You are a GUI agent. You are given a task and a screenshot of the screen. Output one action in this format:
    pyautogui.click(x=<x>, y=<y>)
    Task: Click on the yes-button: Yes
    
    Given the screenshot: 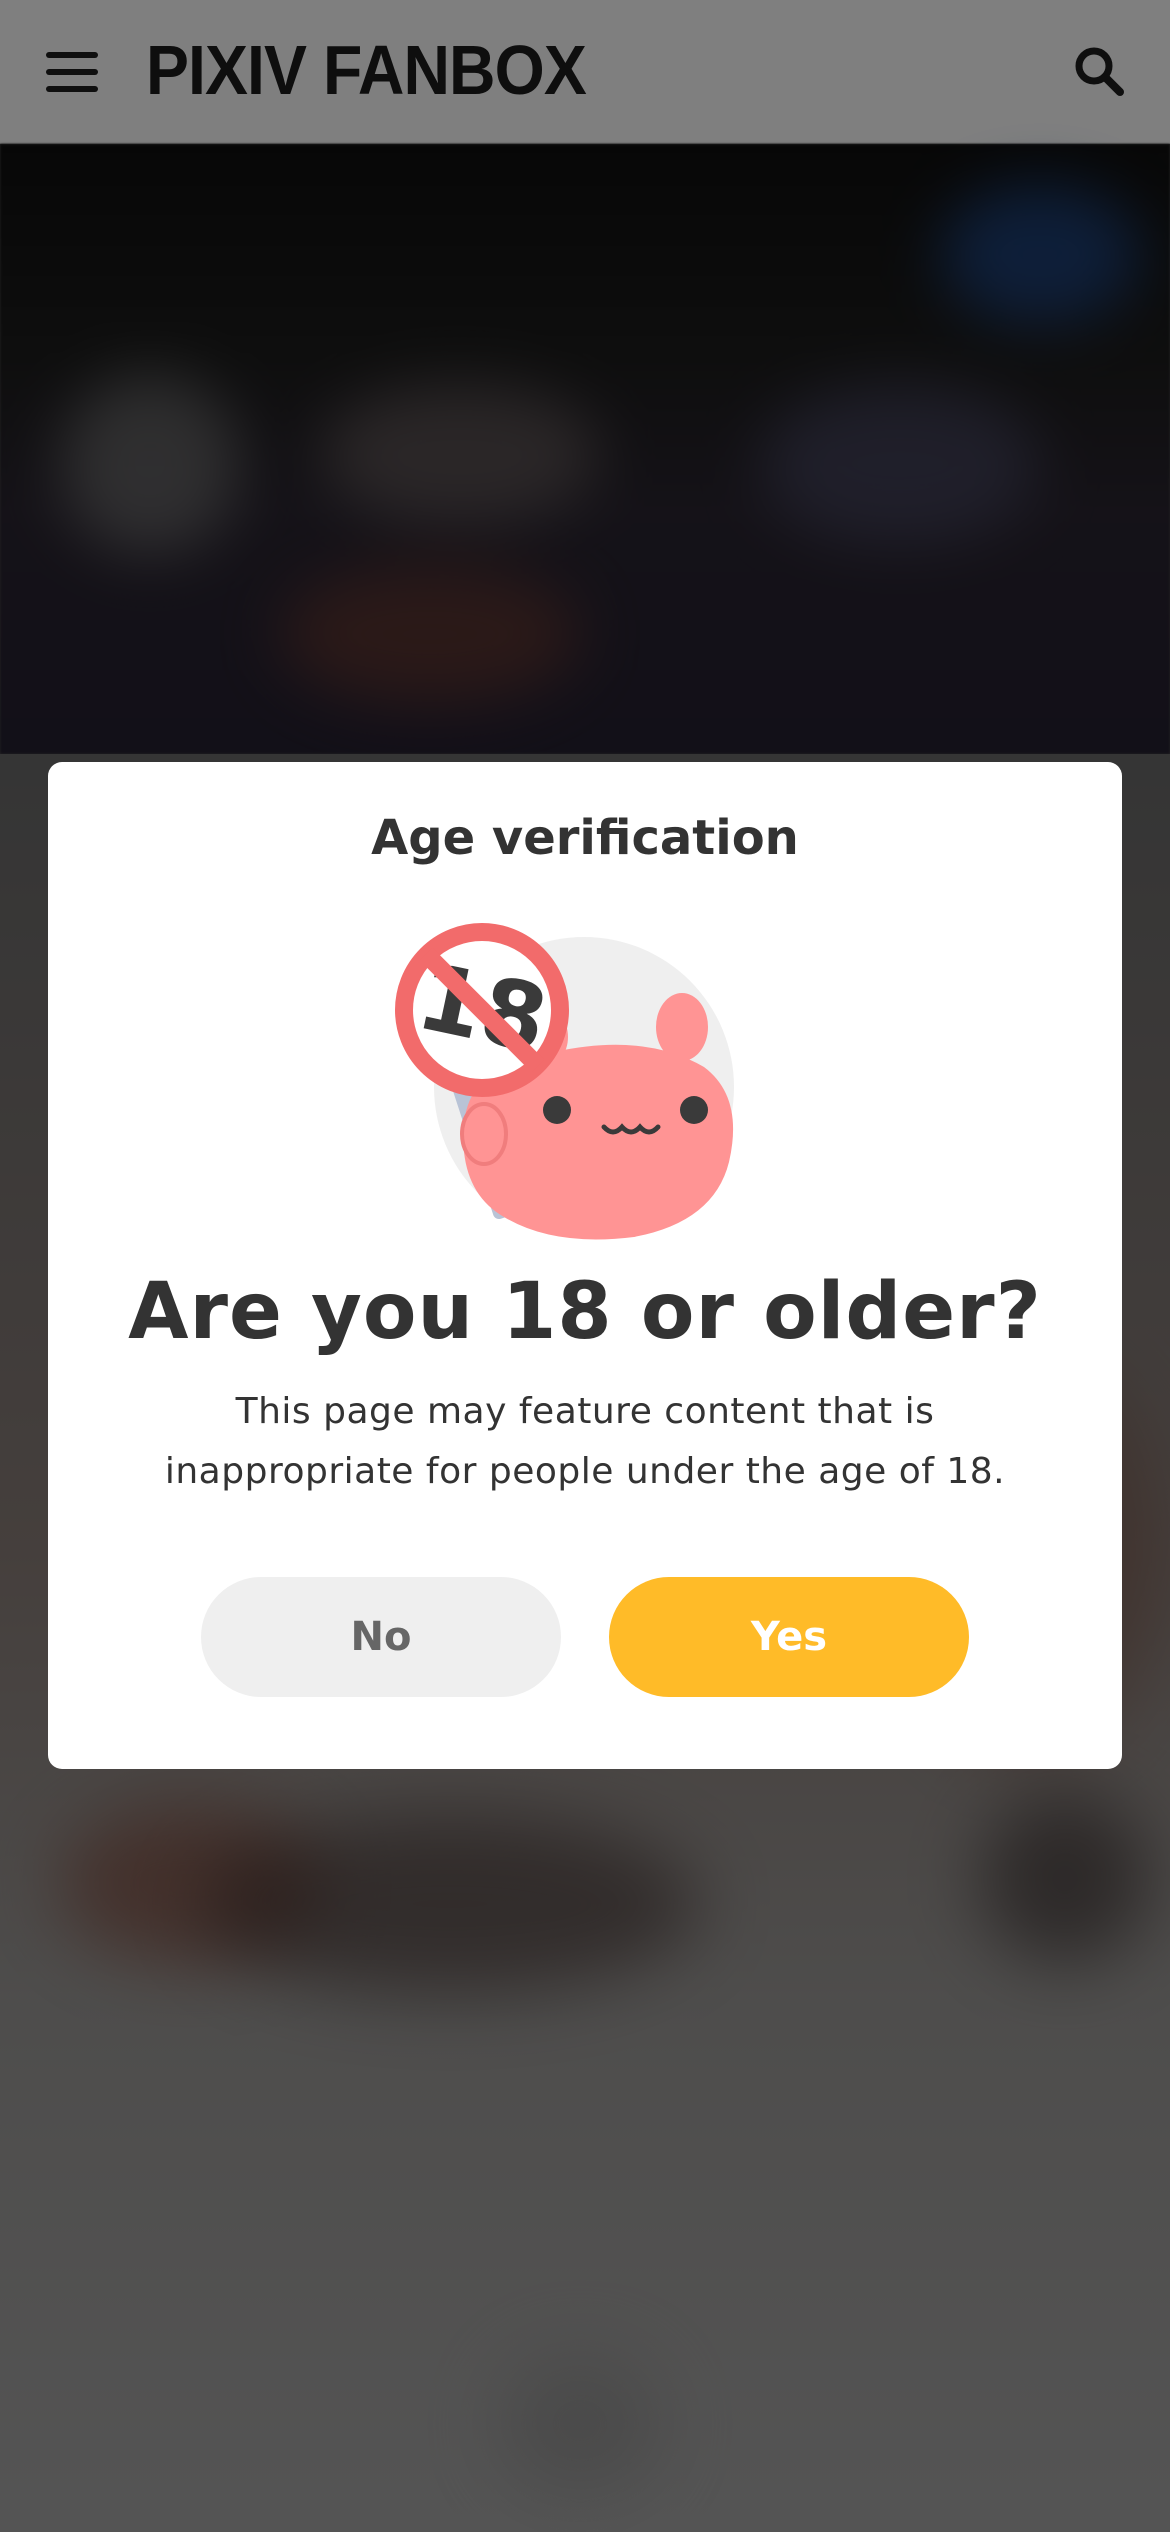 What is the action you would take?
    pyautogui.click(x=789, y=1637)
    